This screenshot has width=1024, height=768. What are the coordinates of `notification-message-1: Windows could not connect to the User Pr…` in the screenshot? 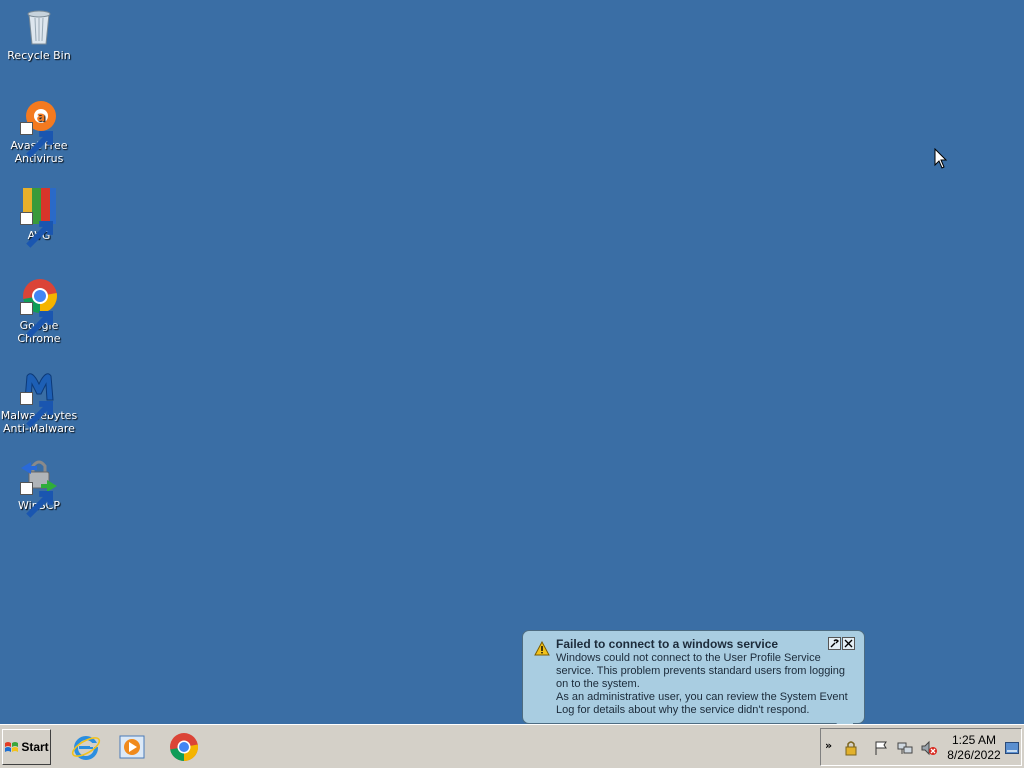 It's located at (700, 671).